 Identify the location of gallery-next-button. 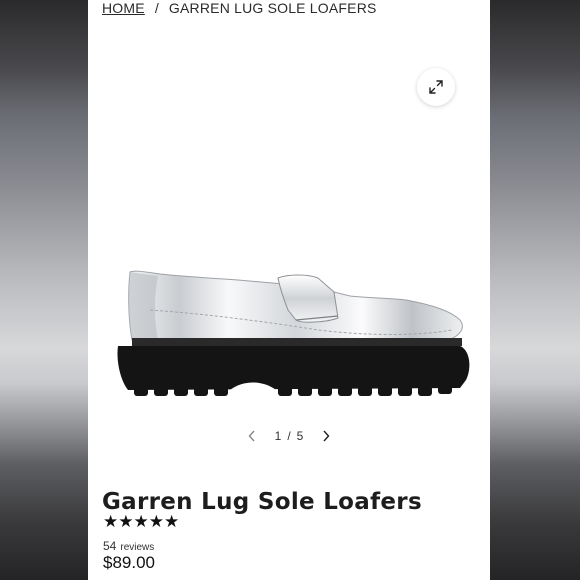
(326, 436).